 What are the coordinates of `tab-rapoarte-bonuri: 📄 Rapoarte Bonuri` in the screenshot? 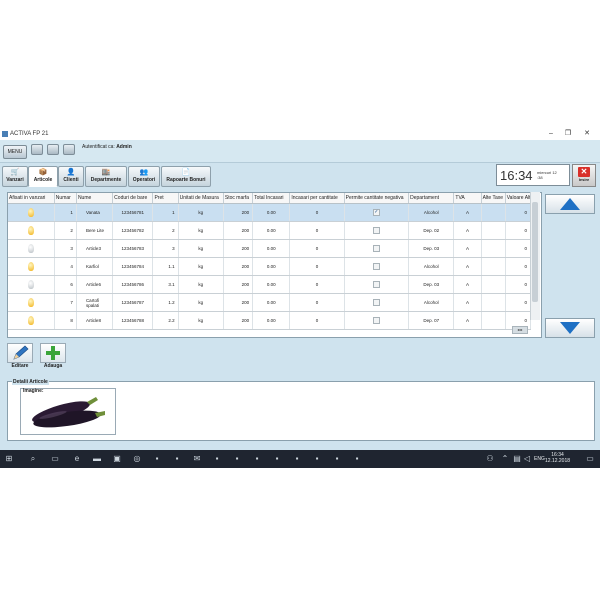 It's located at (186, 176).